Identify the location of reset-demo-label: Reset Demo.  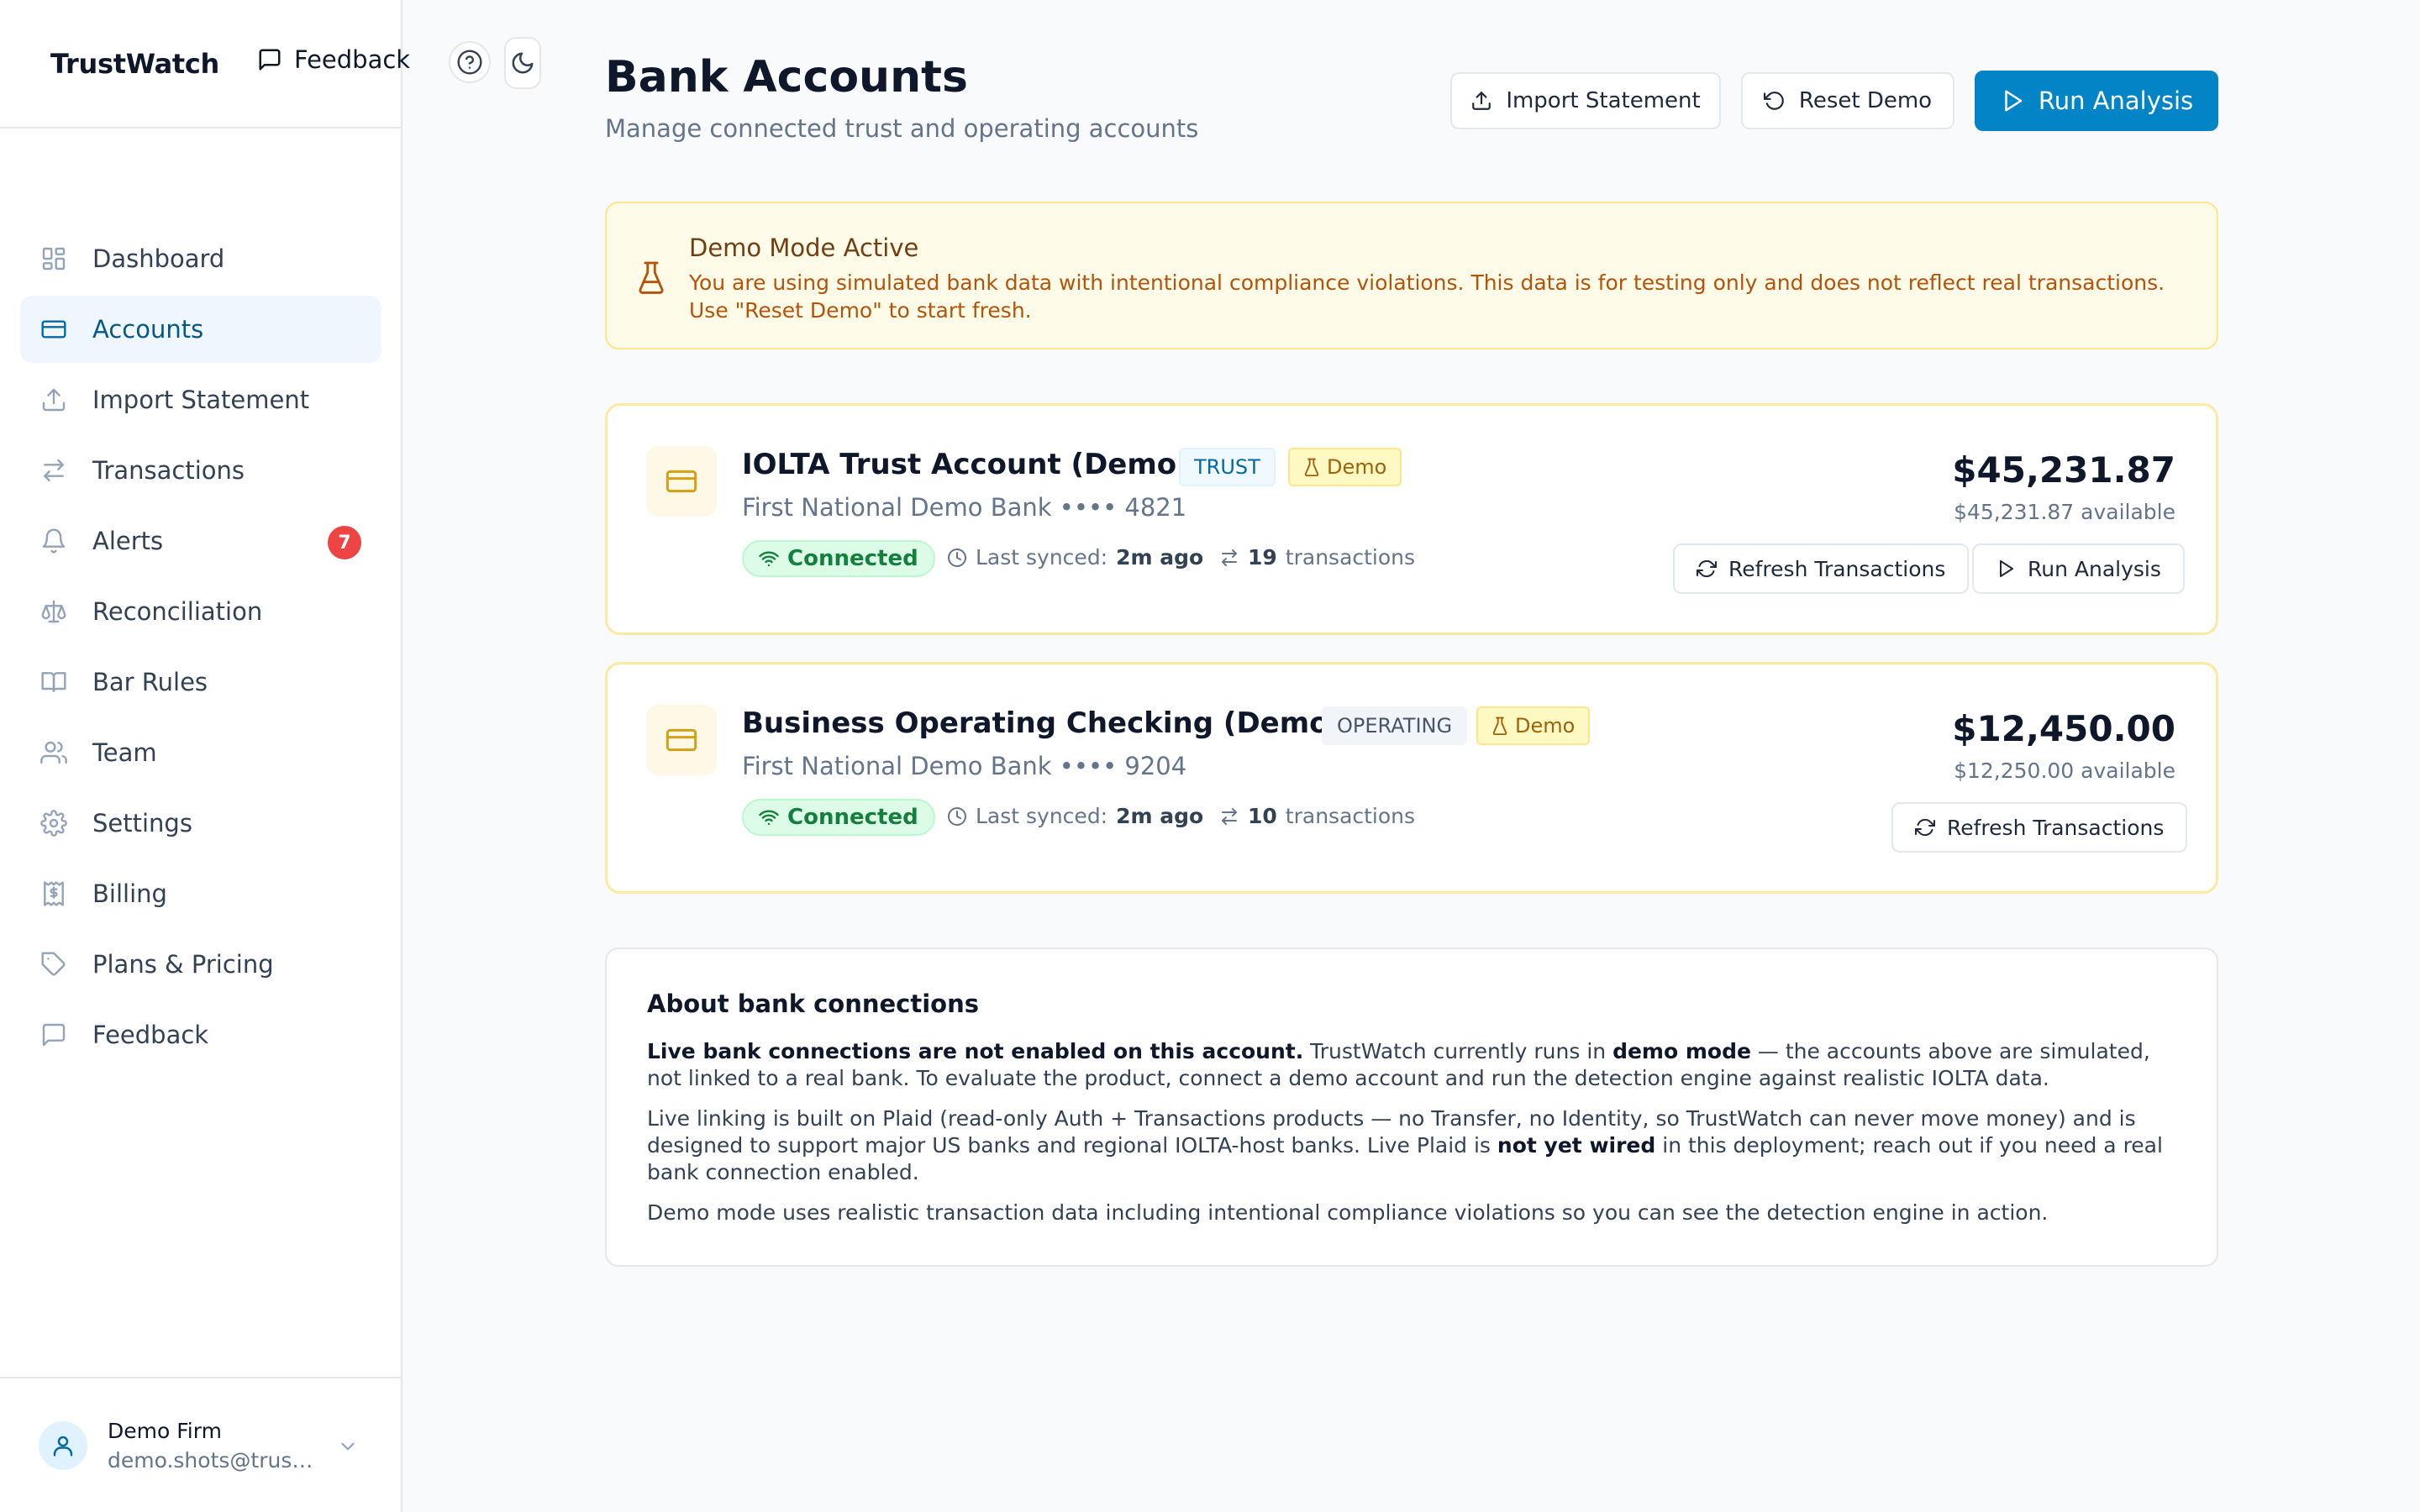
(1865, 100).